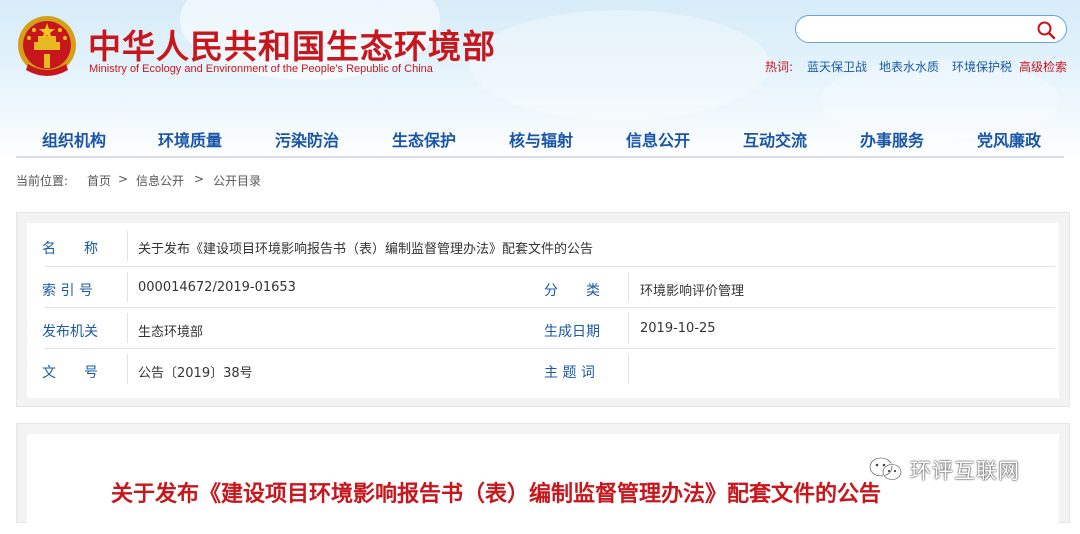 This screenshot has width=1080, height=534. I want to click on keywords-label: 主 题 词, so click(569, 373).